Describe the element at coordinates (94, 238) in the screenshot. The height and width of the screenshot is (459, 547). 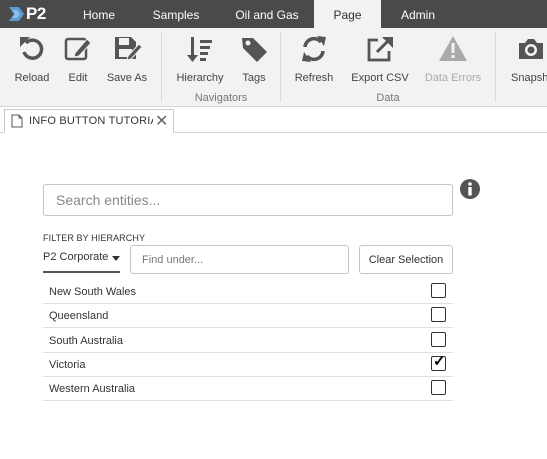
I see `filter-by-hierarchy-label: FILTER BY HIERARCHY` at that location.